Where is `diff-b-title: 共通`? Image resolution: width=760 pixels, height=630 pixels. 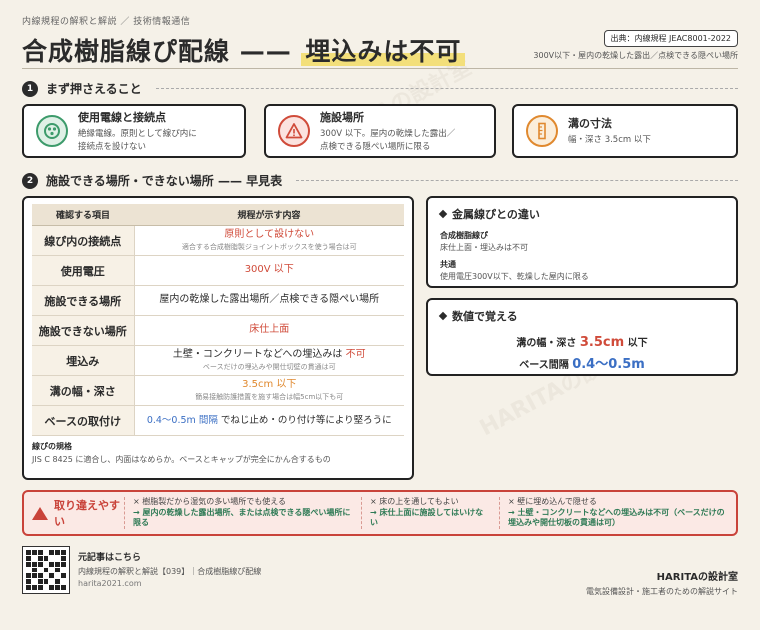
diff-b-title: 共通 is located at coordinates (448, 264).